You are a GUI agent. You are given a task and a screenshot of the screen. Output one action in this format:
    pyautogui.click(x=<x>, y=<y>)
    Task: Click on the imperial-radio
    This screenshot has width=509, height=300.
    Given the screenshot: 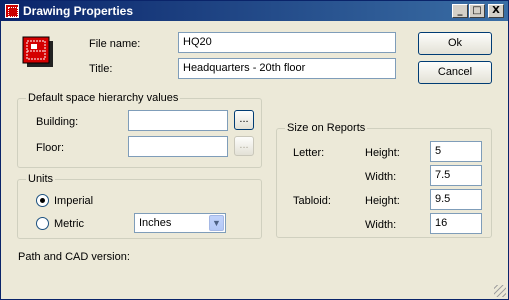 What is the action you would take?
    pyautogui.click(x=42, y=200)
    